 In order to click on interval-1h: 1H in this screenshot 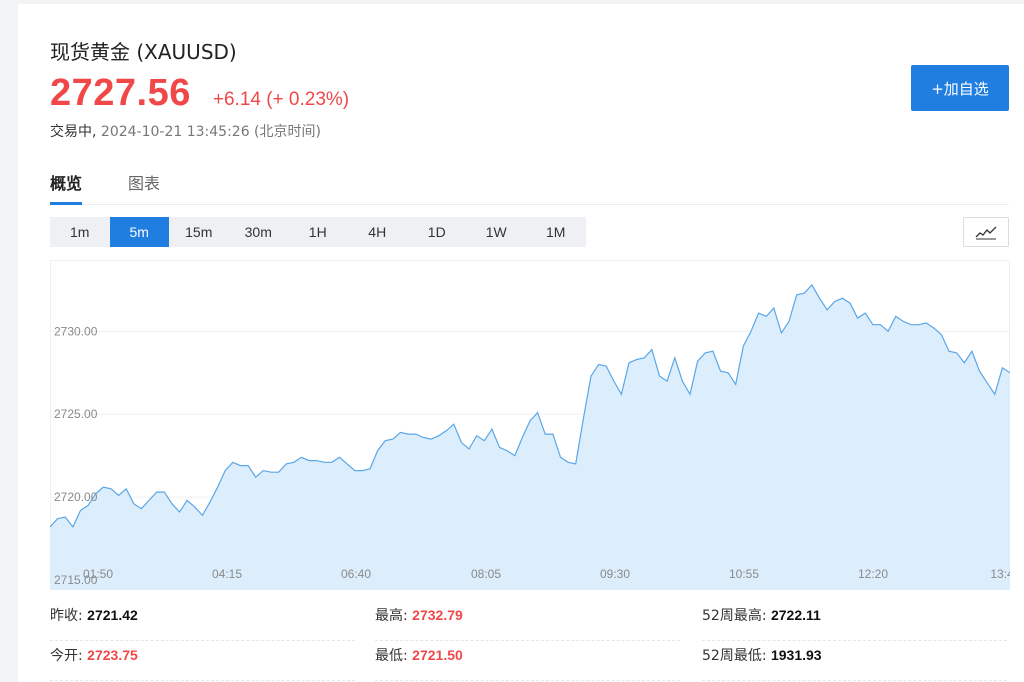, I will do `click(318, 232)`.